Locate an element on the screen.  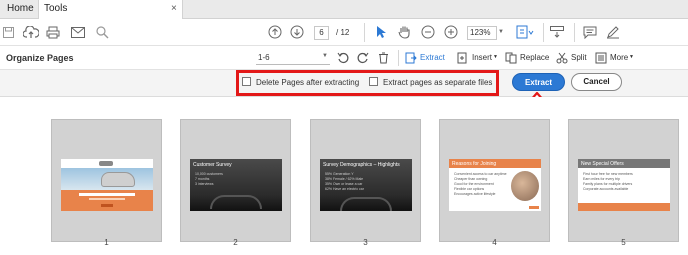
separate-files-label: Extract pages as separate files is located at coordinates (438, 82).